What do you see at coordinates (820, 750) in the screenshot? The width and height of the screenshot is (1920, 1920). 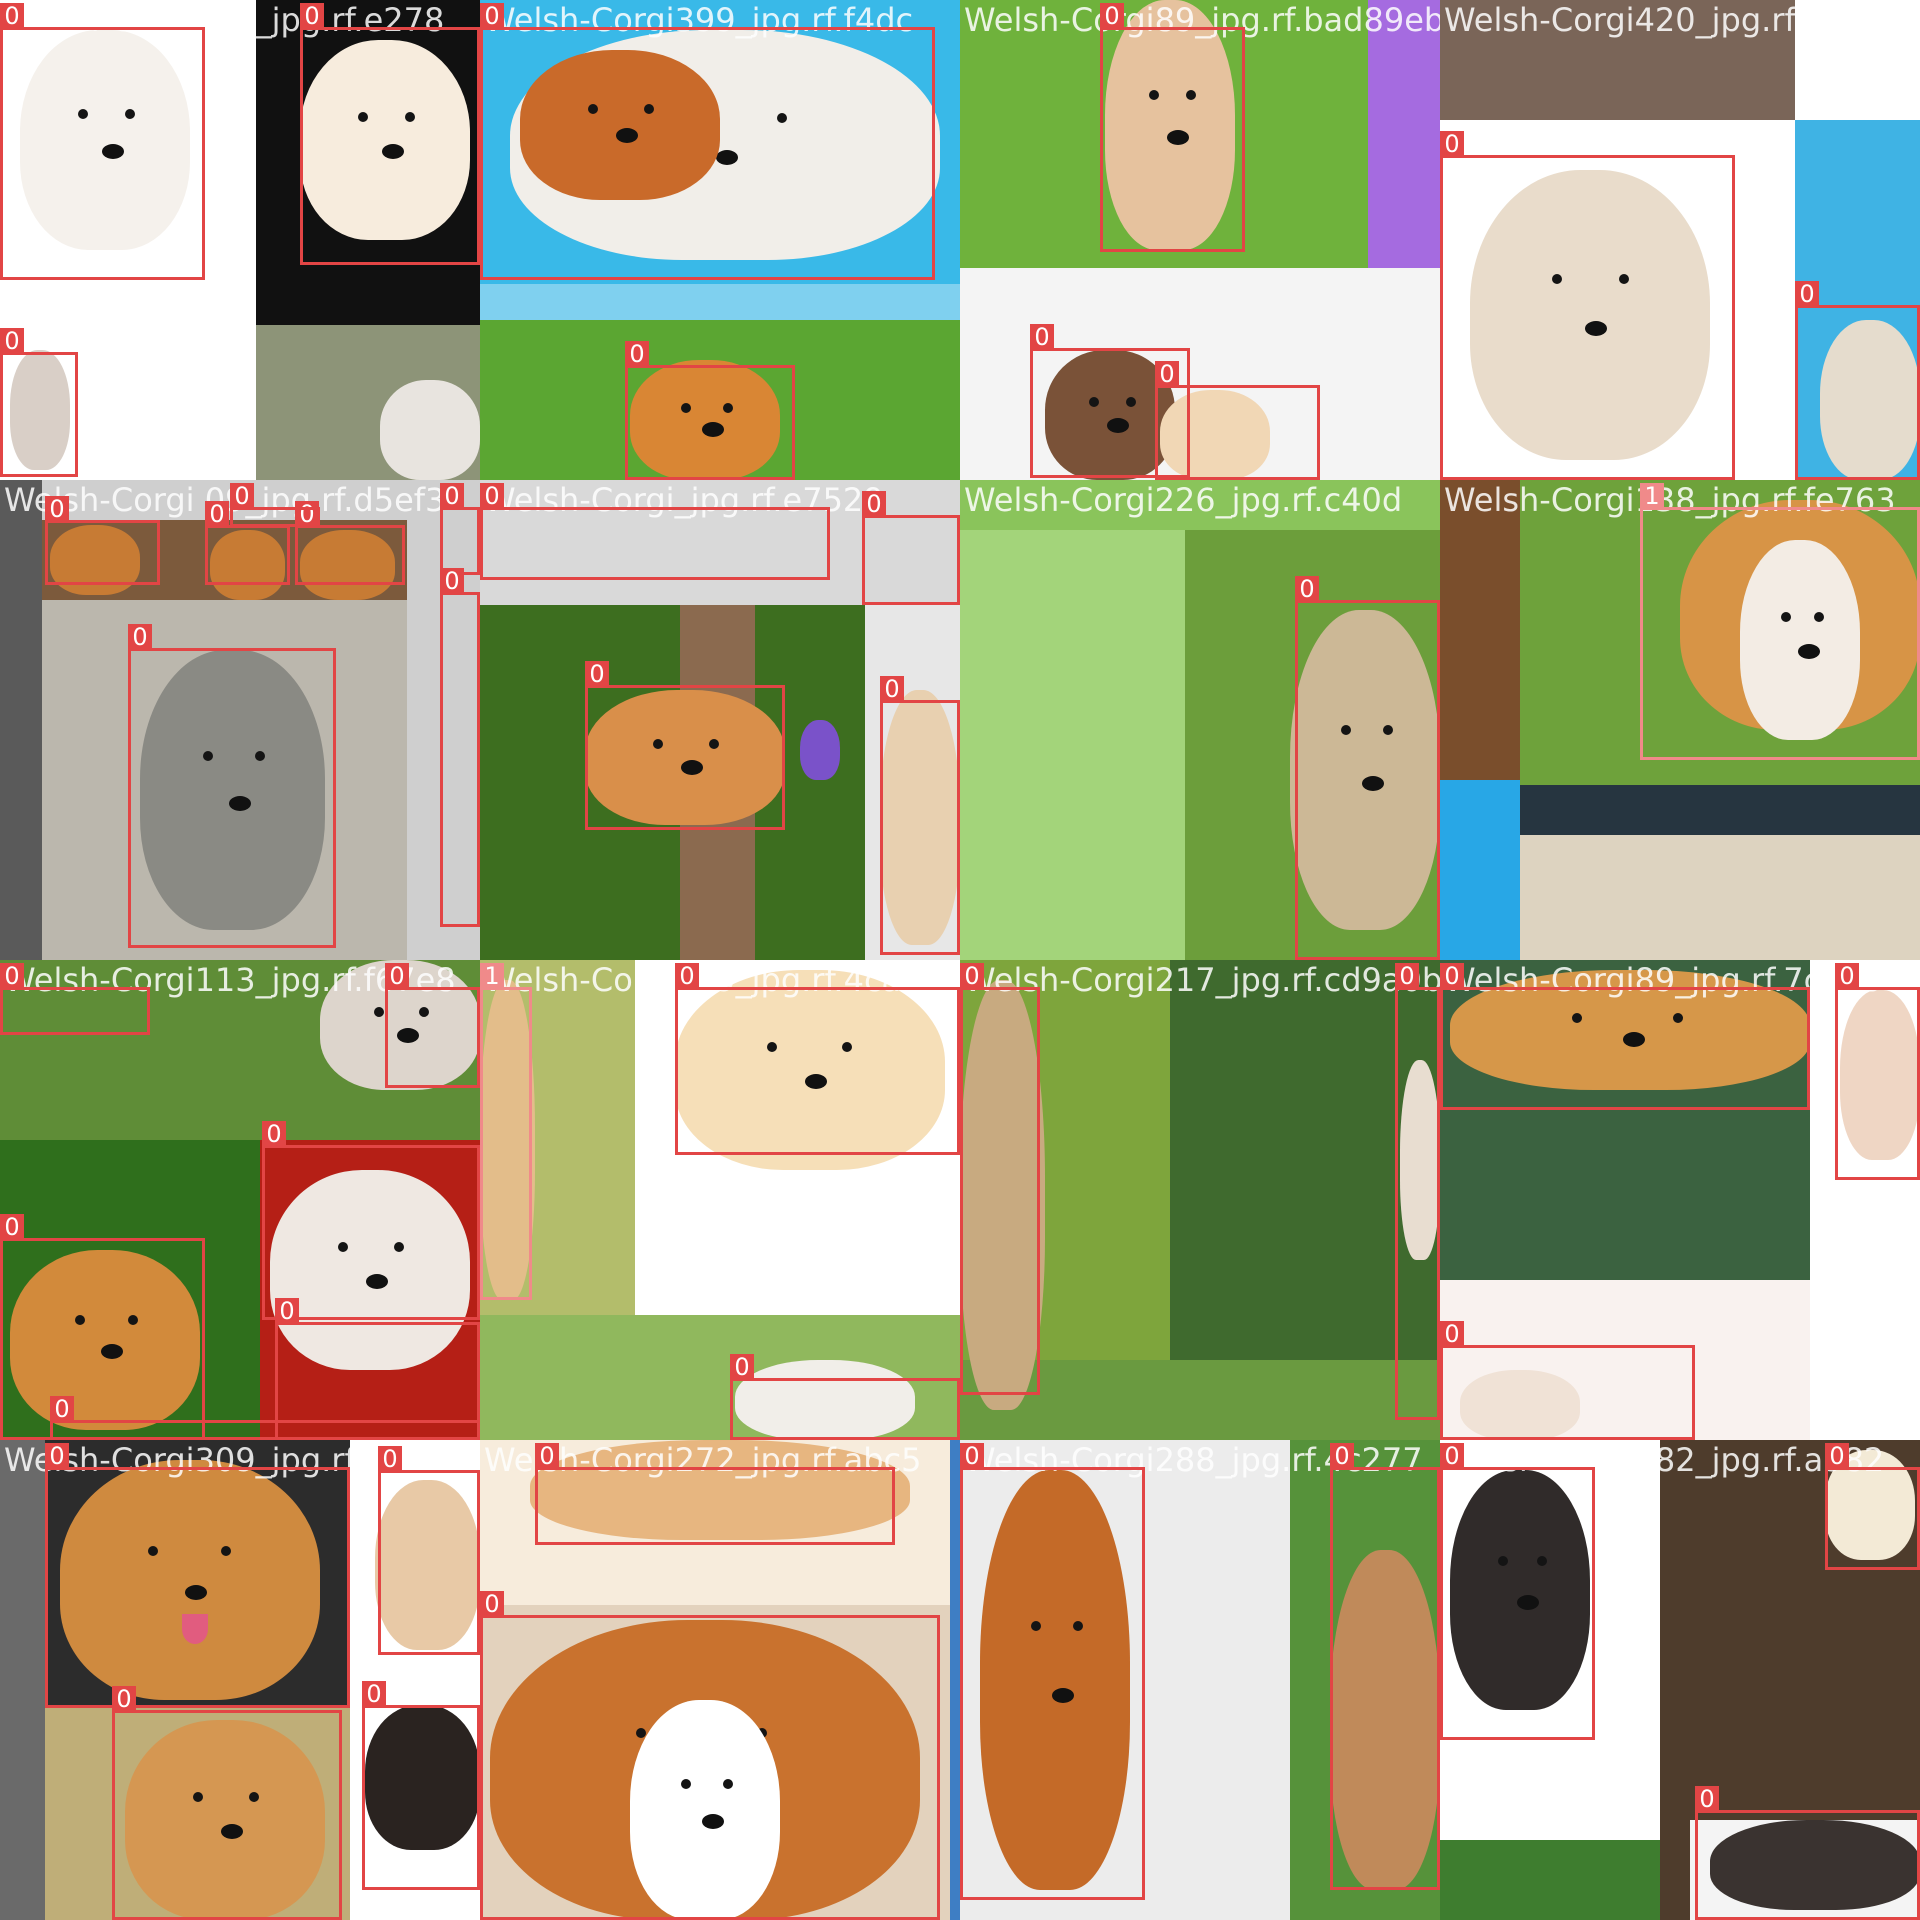 I see `corgi-figure` at bounding box center [820, 750].